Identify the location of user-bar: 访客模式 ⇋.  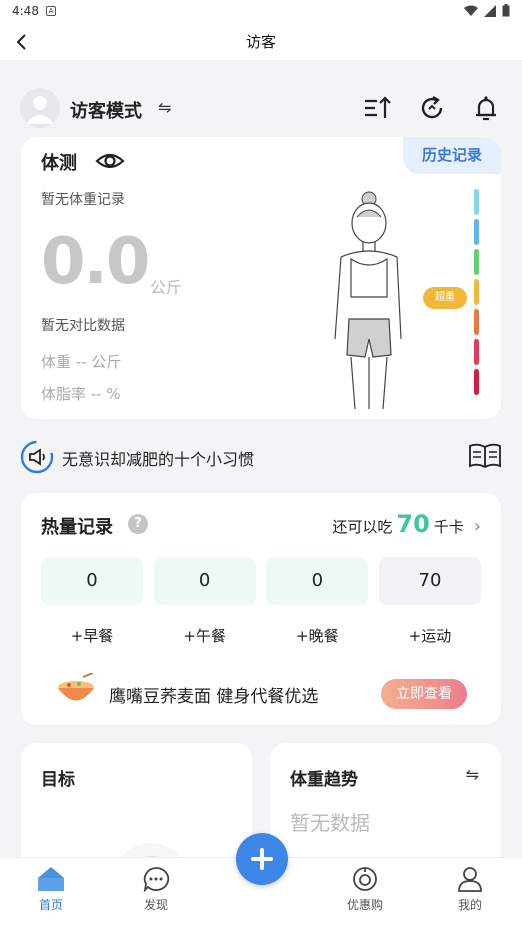
(261, 108).